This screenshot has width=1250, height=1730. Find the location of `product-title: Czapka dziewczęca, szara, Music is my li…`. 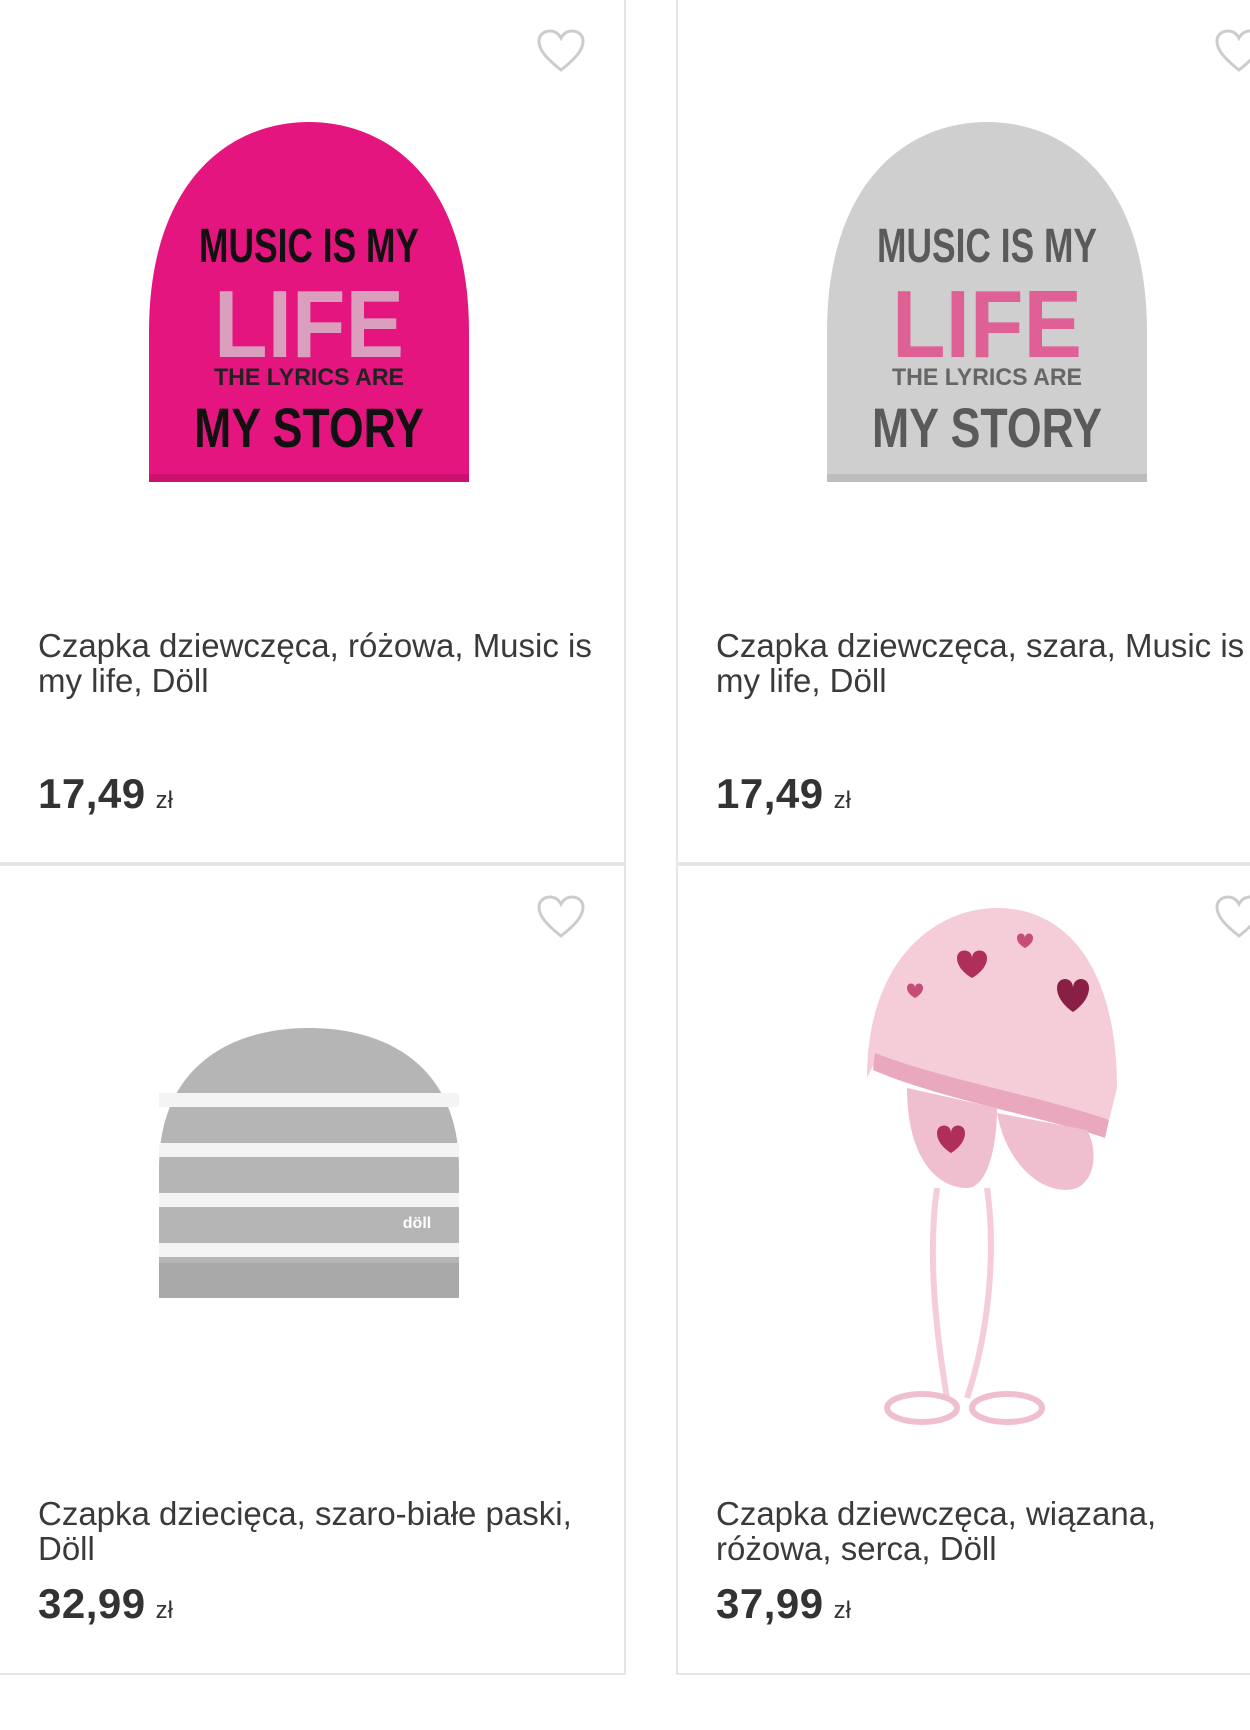

product-title: Czapka dziewczęca, szara, Music is my li… is located at coordinates (983, 663).